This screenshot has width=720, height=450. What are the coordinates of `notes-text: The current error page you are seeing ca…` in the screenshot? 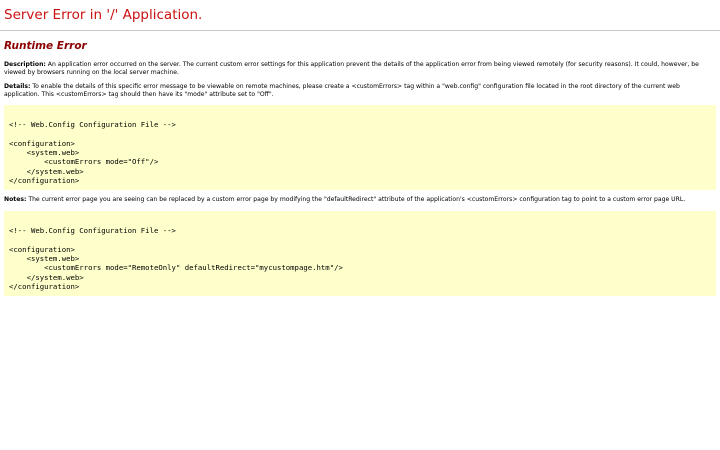 It's located at (356, 200).